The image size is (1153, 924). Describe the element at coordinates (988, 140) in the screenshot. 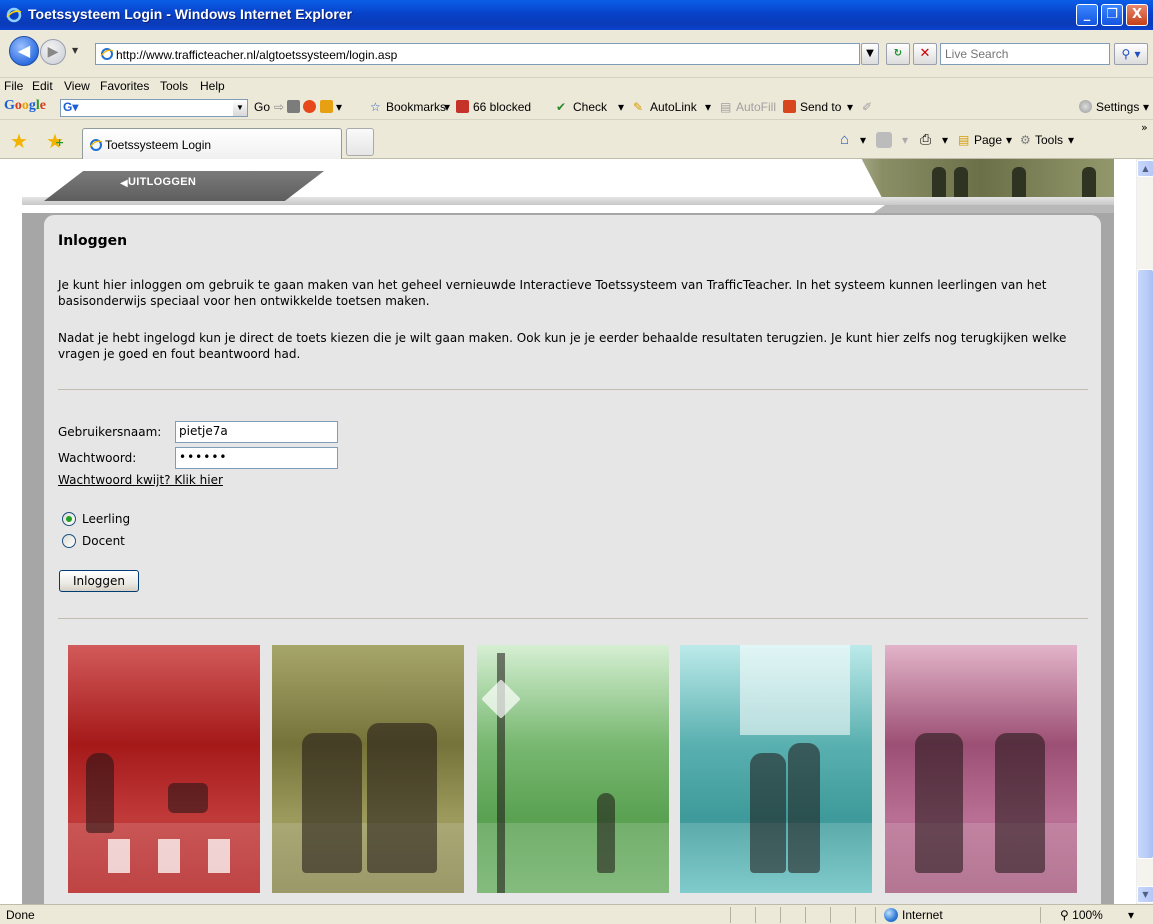

I see `page-menu-button: Page` at that location.